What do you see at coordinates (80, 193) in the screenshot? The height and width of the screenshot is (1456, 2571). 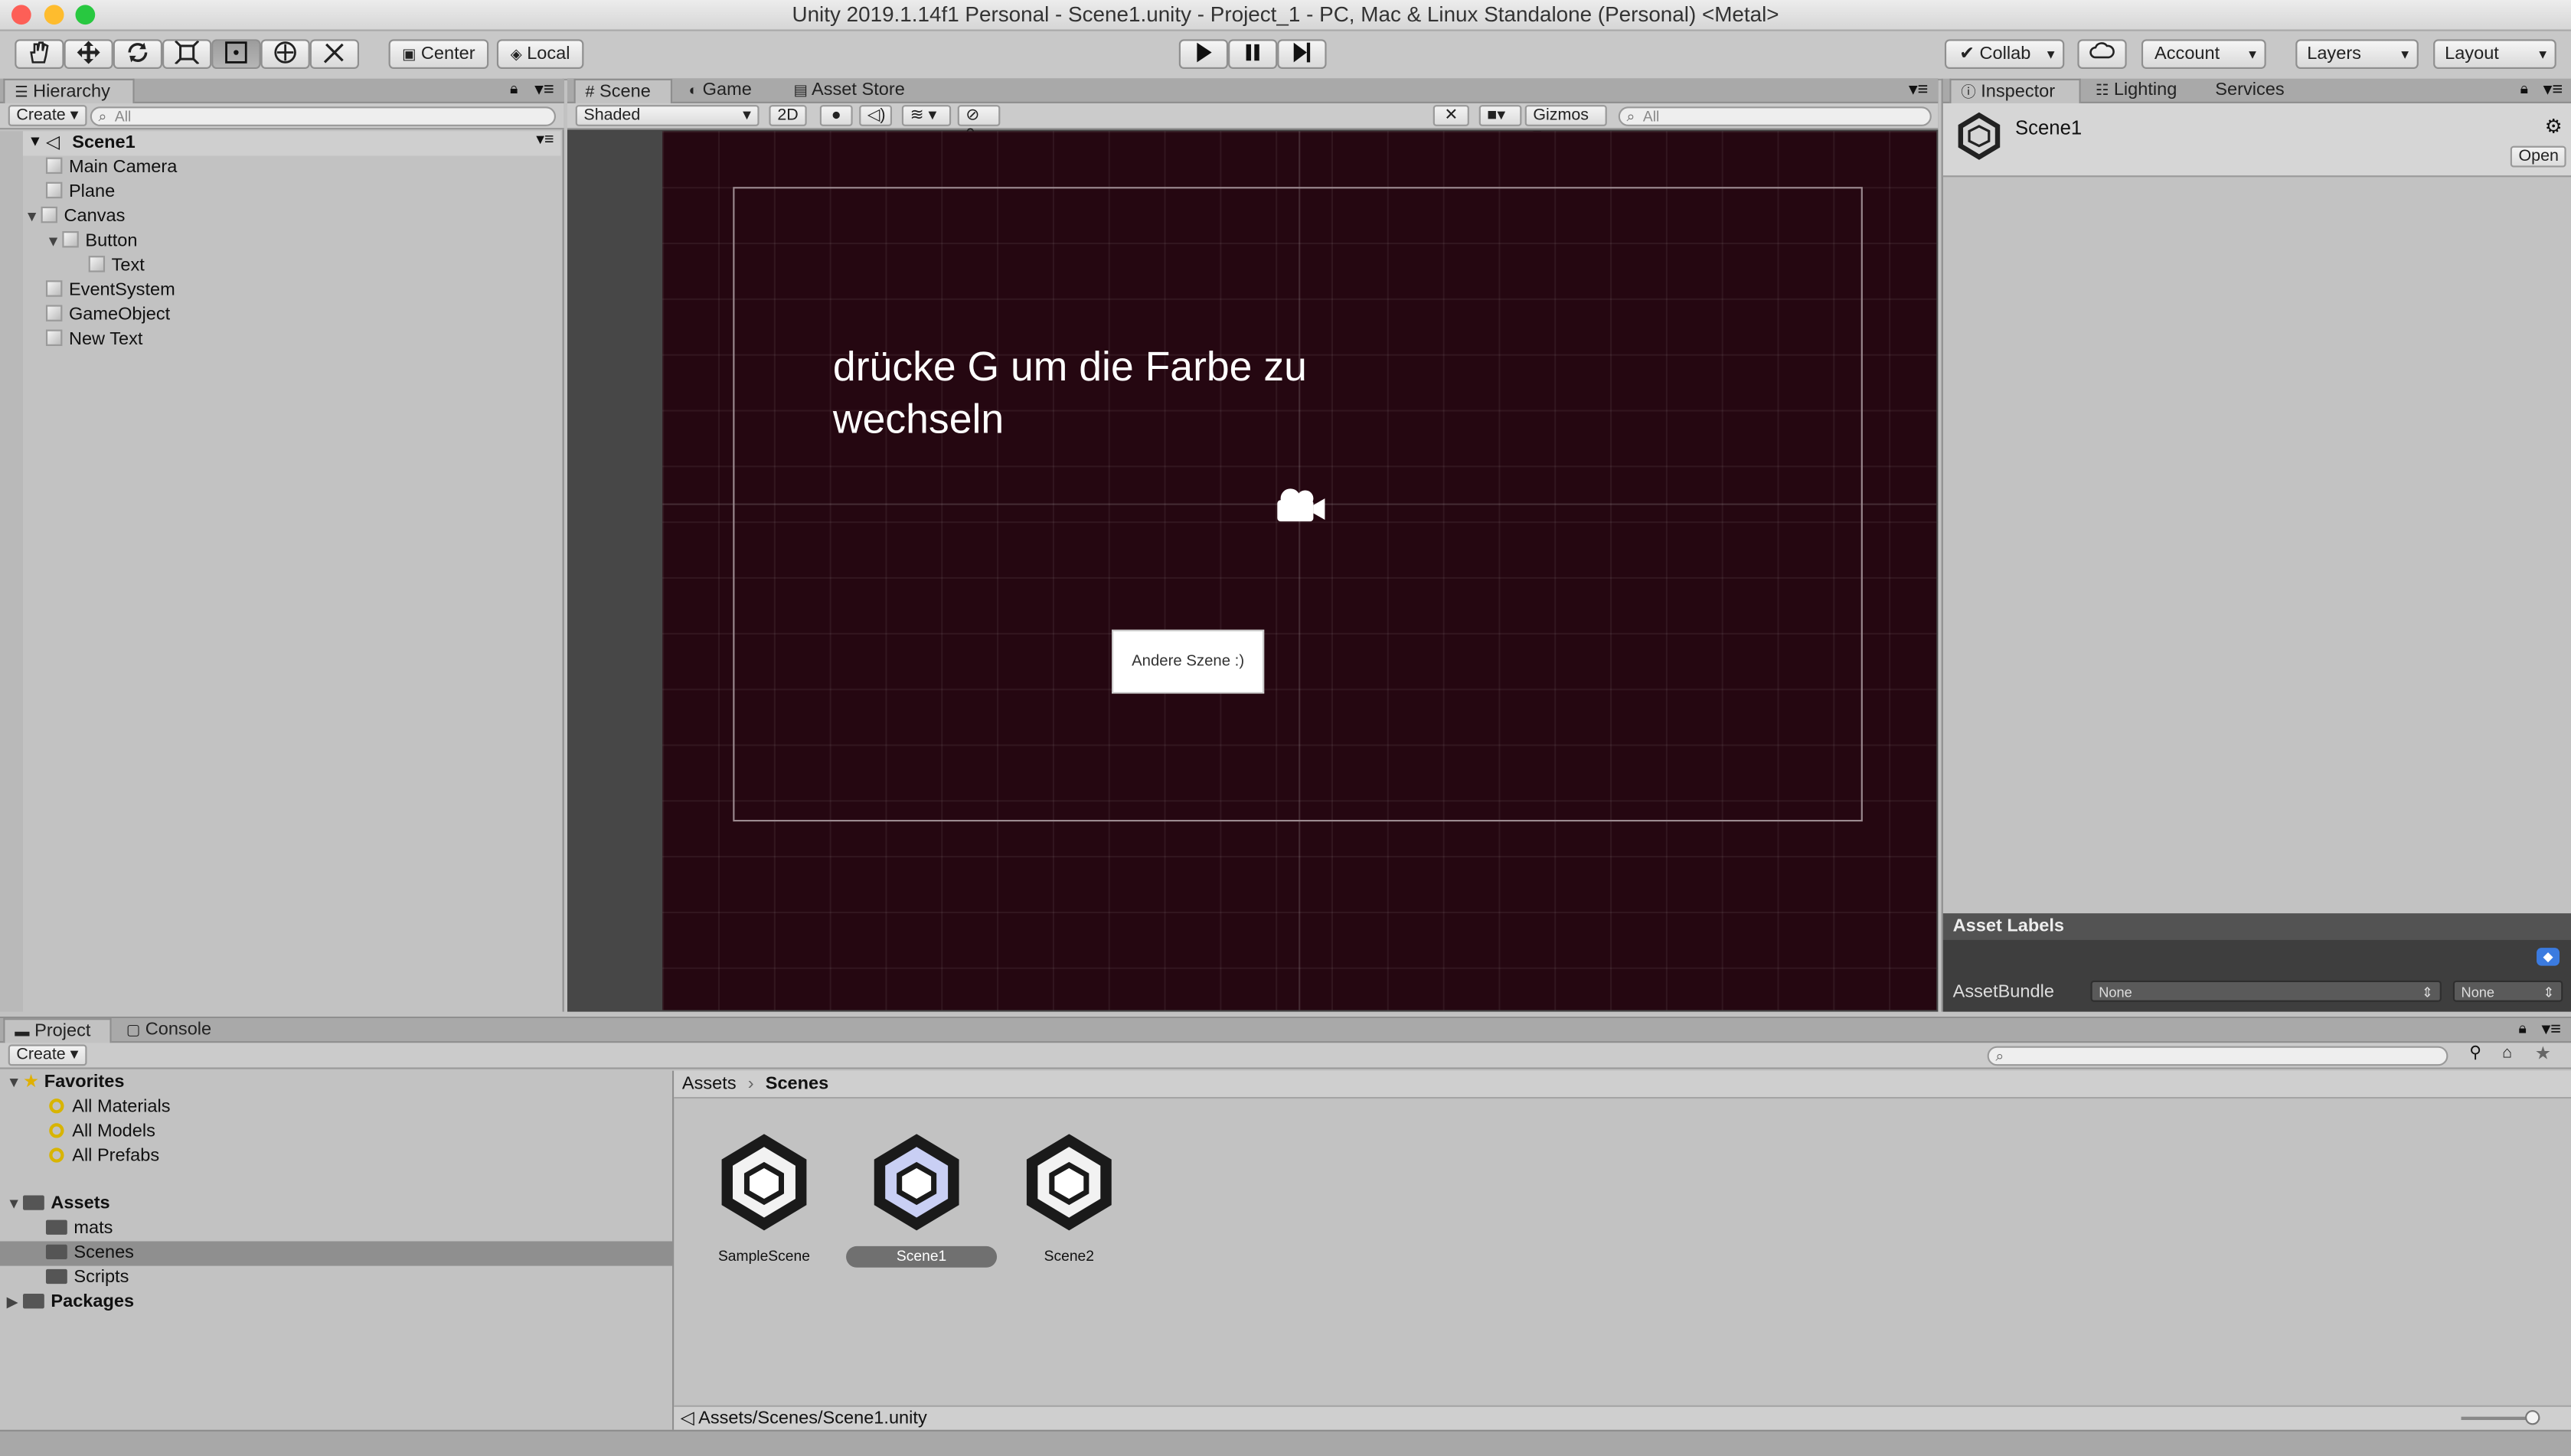 I see `hierarchy-item: Plane` at bounding box center [80, 193].